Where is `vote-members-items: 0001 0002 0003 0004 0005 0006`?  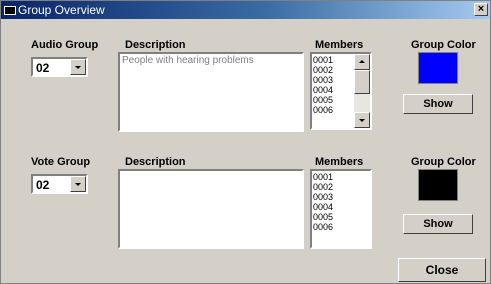
vote-members-items: 0001 0002 0003 0004 0005 0006 is located at coordinates (323, 202).